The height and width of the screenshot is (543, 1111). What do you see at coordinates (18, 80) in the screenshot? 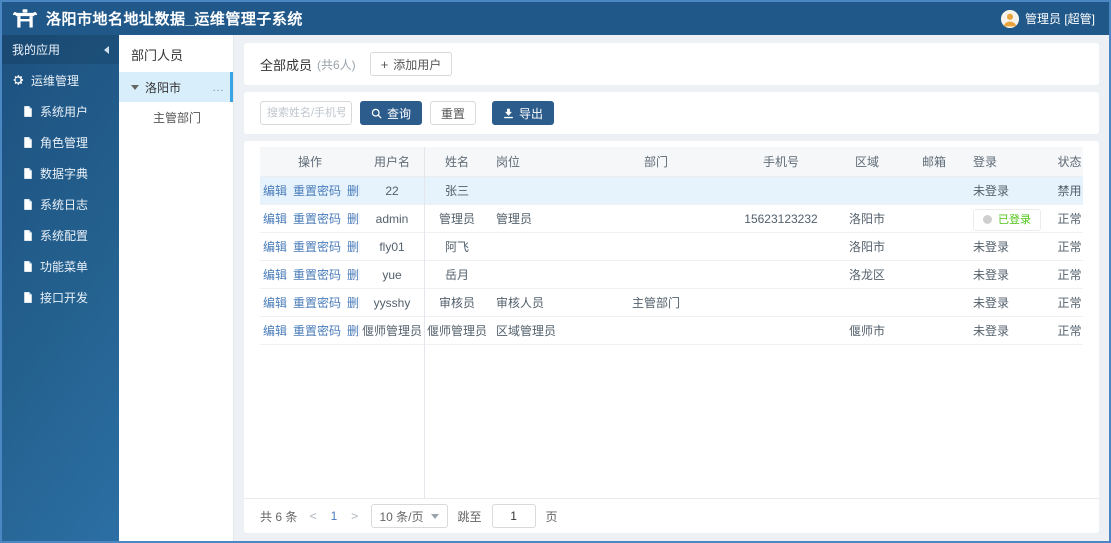
I see `gear-icon` at bounding box center [18, 80].